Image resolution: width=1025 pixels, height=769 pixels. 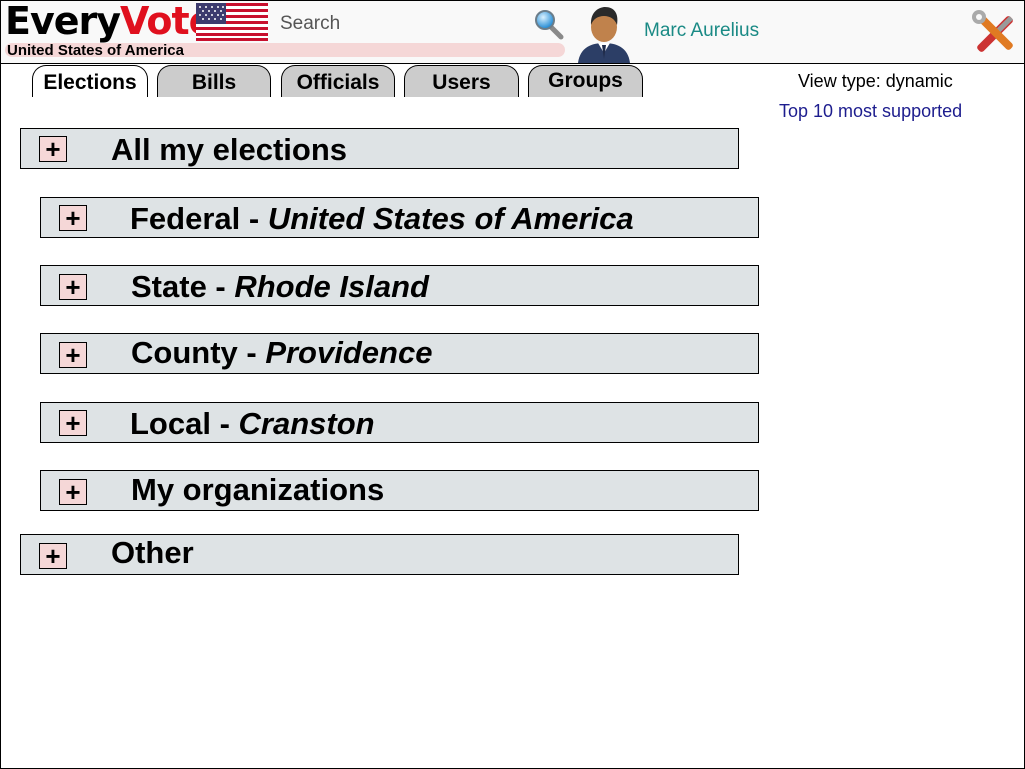 I want to click on section-federal: + Federal - United States of America, so click(x=399, y=217).